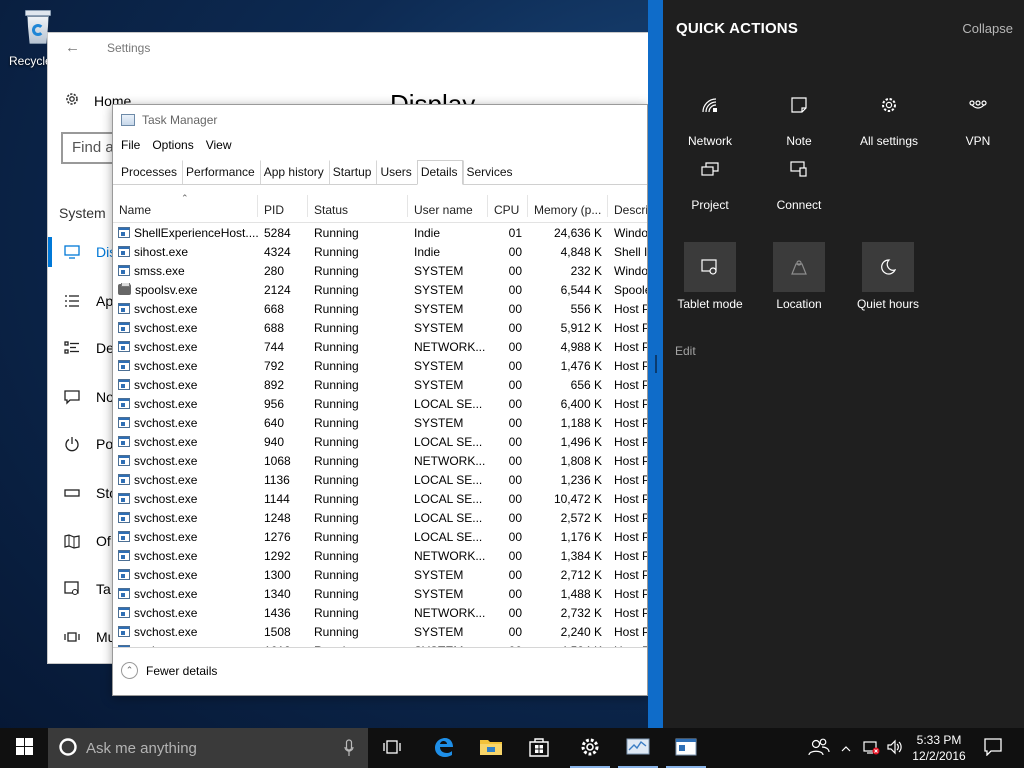  Describe the element at coordinates (83, 637) in the screenshot. I see `nav-item-multitasking: Mu` at that location.